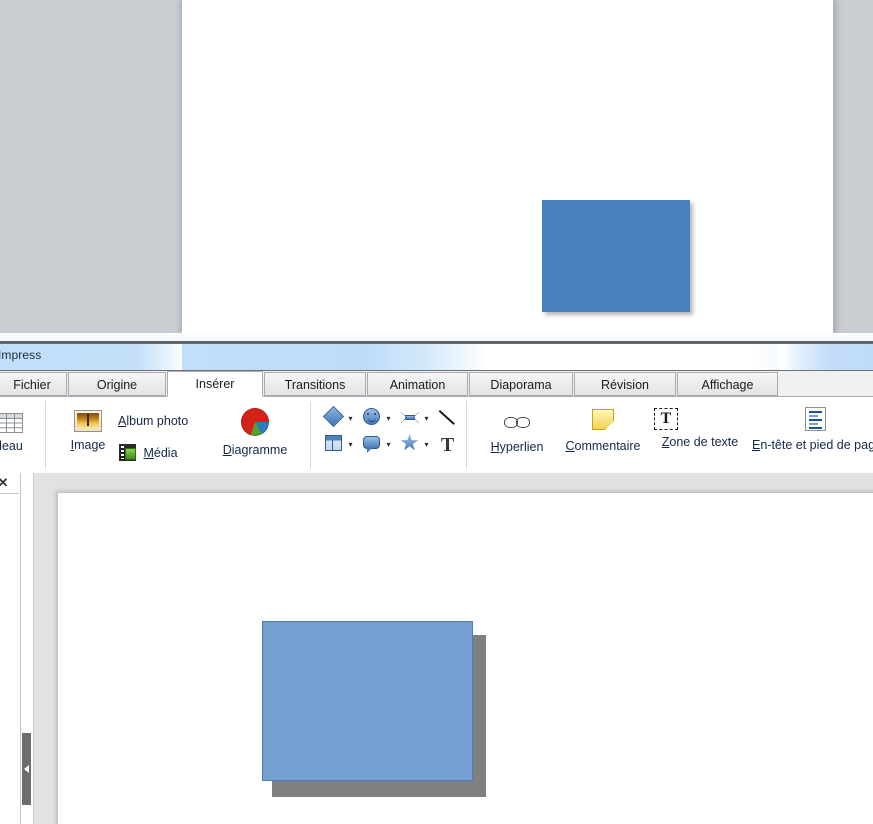  I want to click on shapes-gallery-row-2: ▾ ▾ ▾ T, so click(392, 445).